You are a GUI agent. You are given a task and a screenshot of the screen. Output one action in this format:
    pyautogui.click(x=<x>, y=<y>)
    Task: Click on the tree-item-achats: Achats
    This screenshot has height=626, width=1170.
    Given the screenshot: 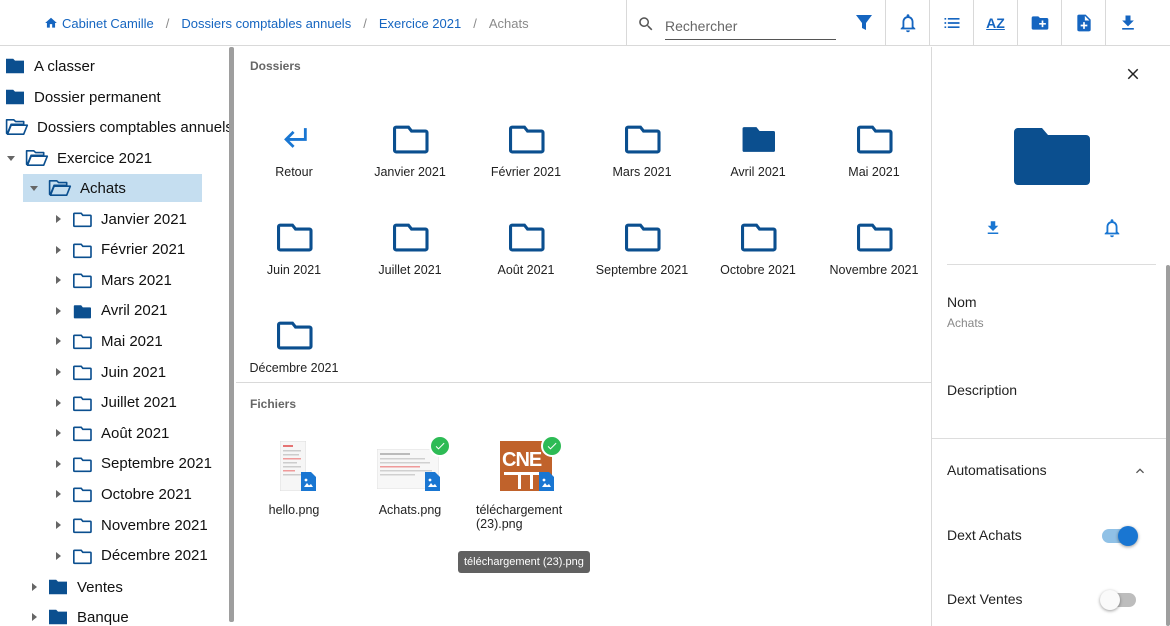 What is the action you would take?
    pyautogui.click(x=112, y=188)
    